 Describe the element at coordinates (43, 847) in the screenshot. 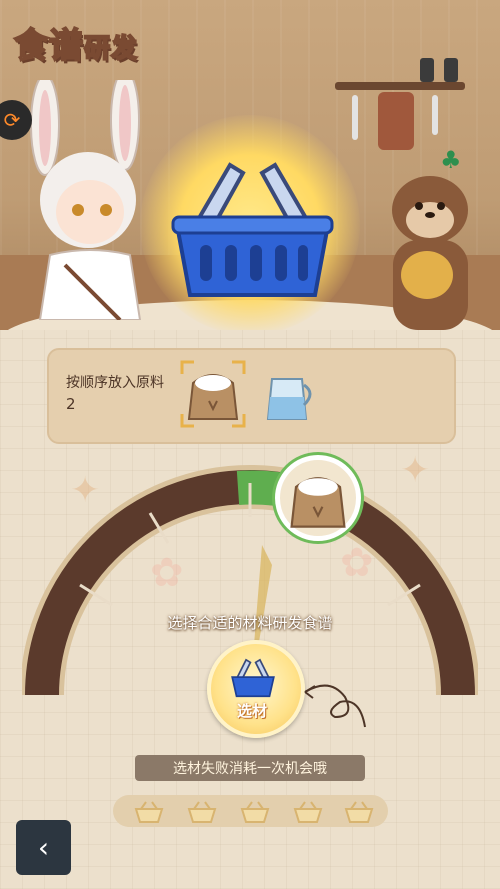

I see `back-arrow-icon: ‹` at that location.